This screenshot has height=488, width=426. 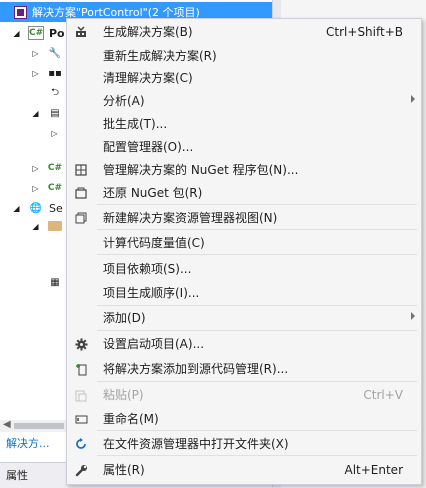 I want to click on menu-item-label: 生成解决方案(B), so click(x=148, y=32).